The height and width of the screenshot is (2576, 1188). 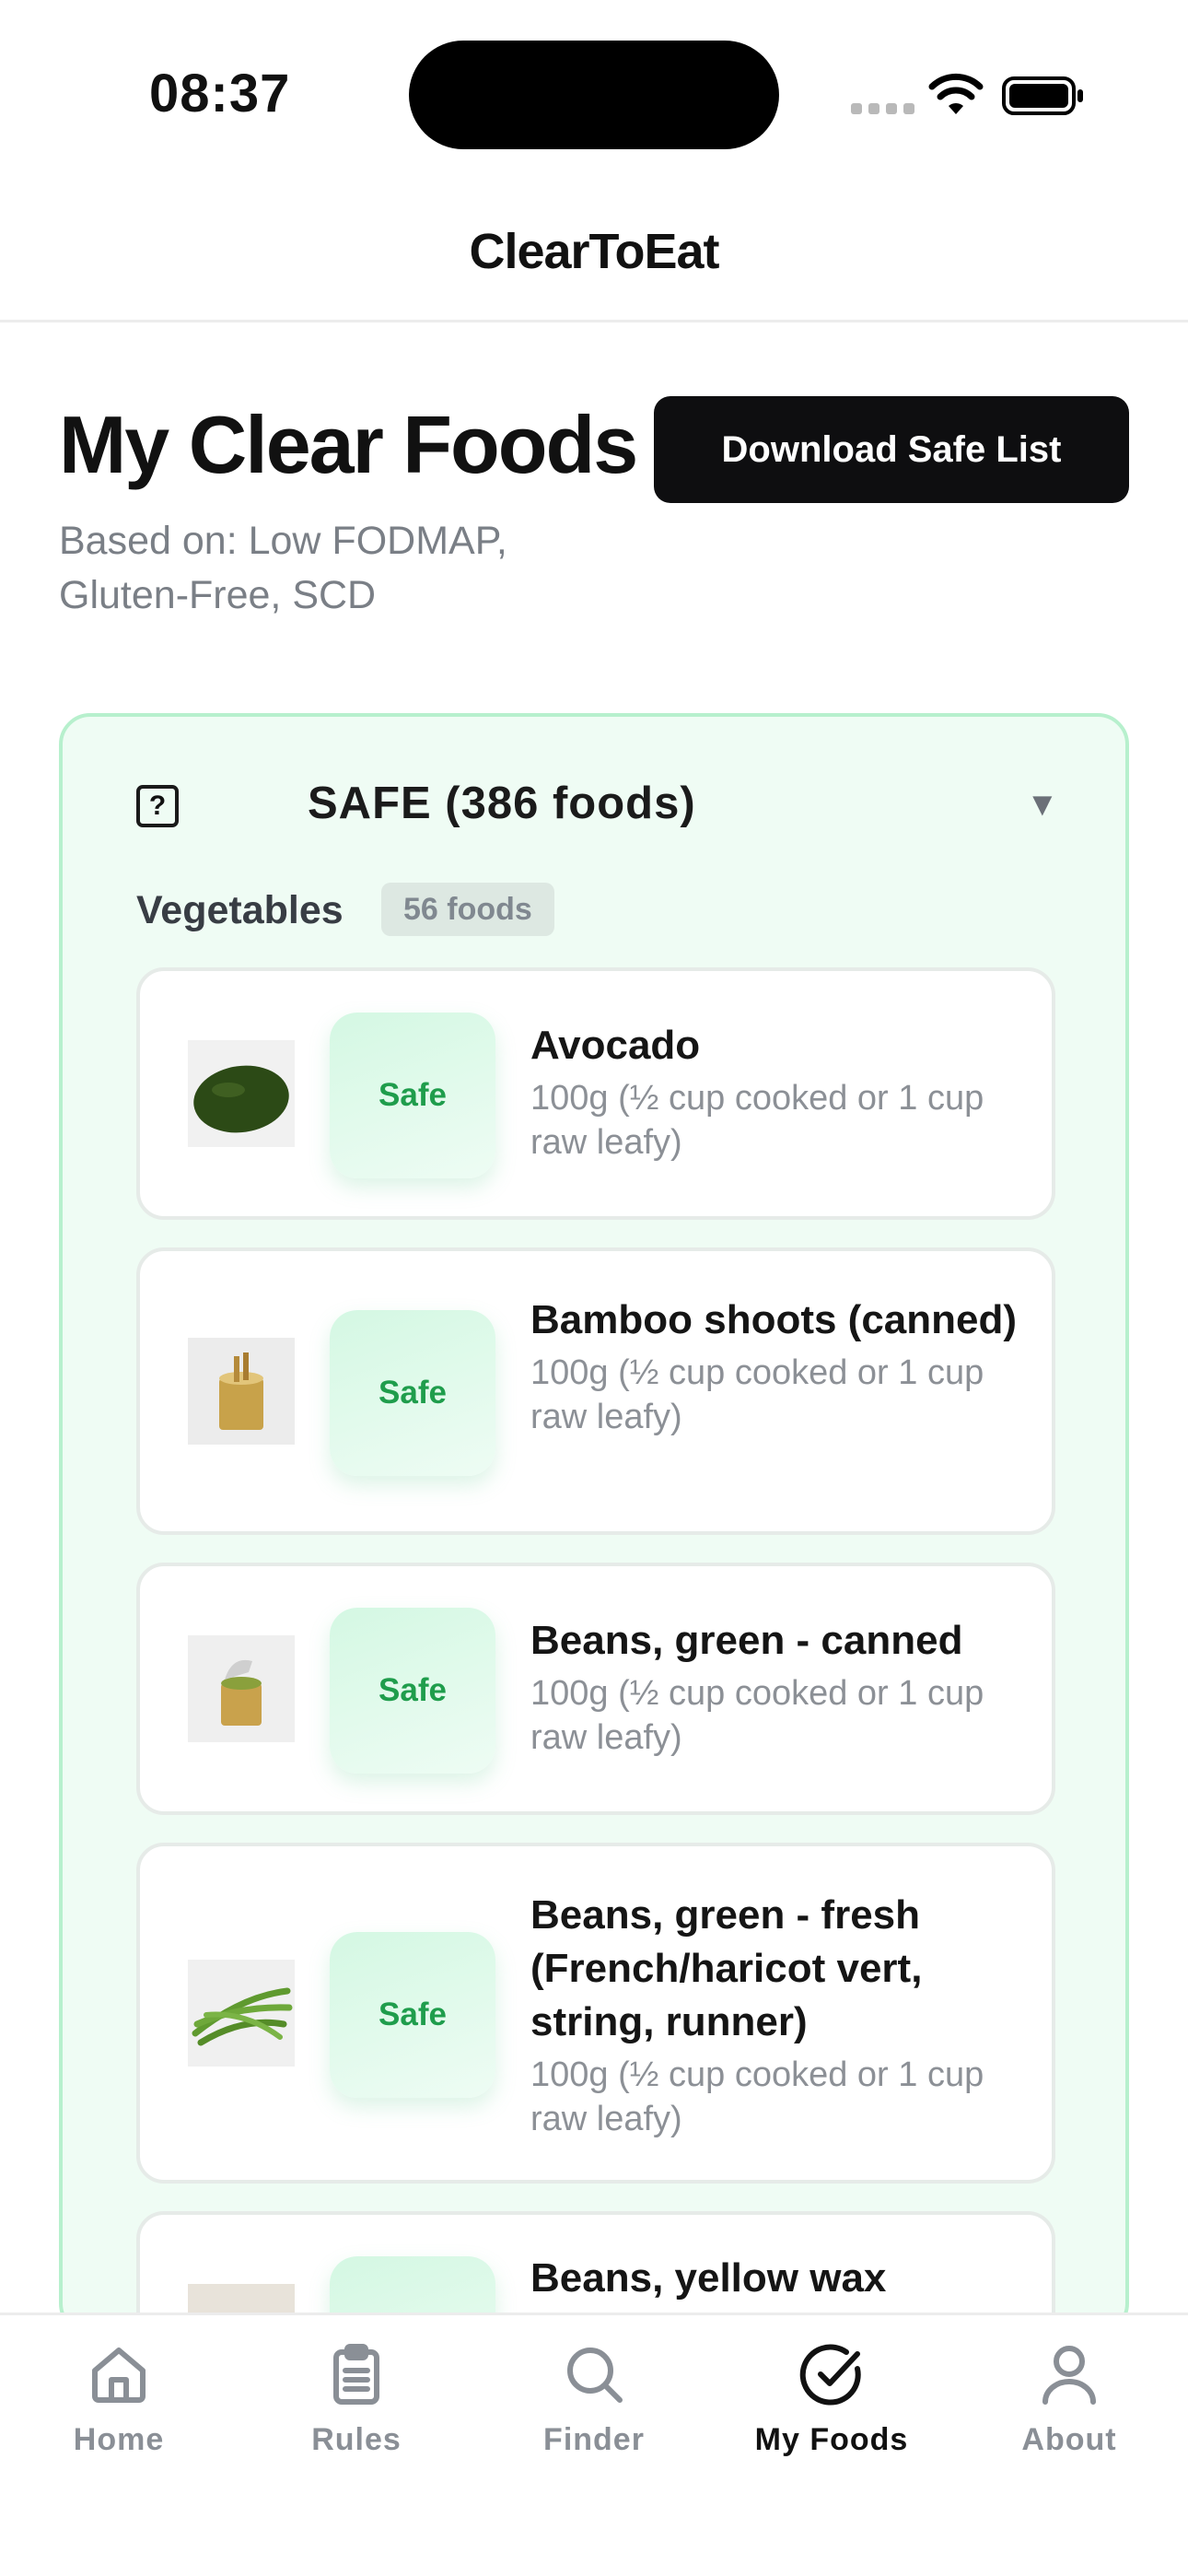 I want to click on category-count-badge: 56 foods, so click(x=468, y=909).